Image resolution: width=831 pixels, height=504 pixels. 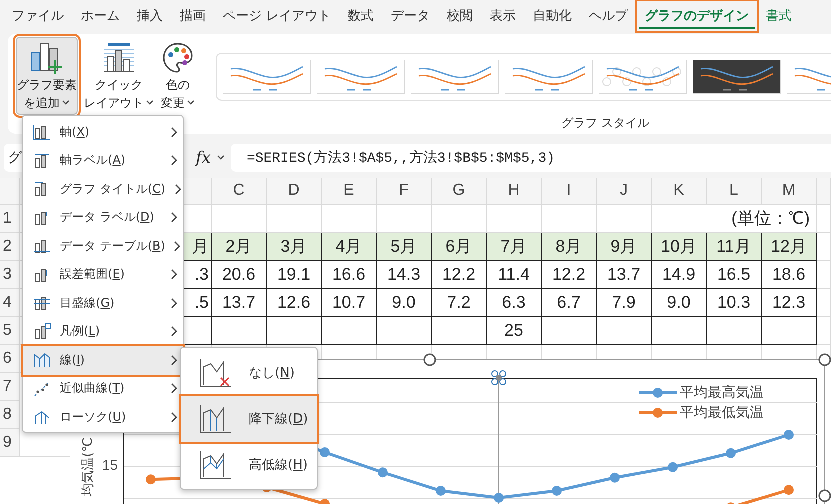 What do you see at coordinates (514, 303) in the screenshot?
I see `table-cell: 6.3` at bounding box center [514, 303].